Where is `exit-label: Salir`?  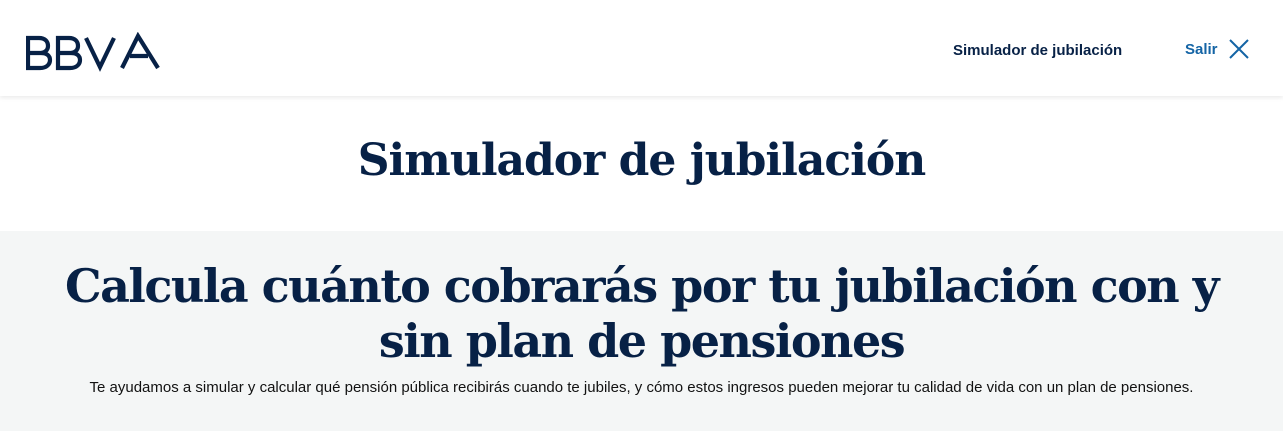 exit-label: Salir is located at coordinates (1201, 49).